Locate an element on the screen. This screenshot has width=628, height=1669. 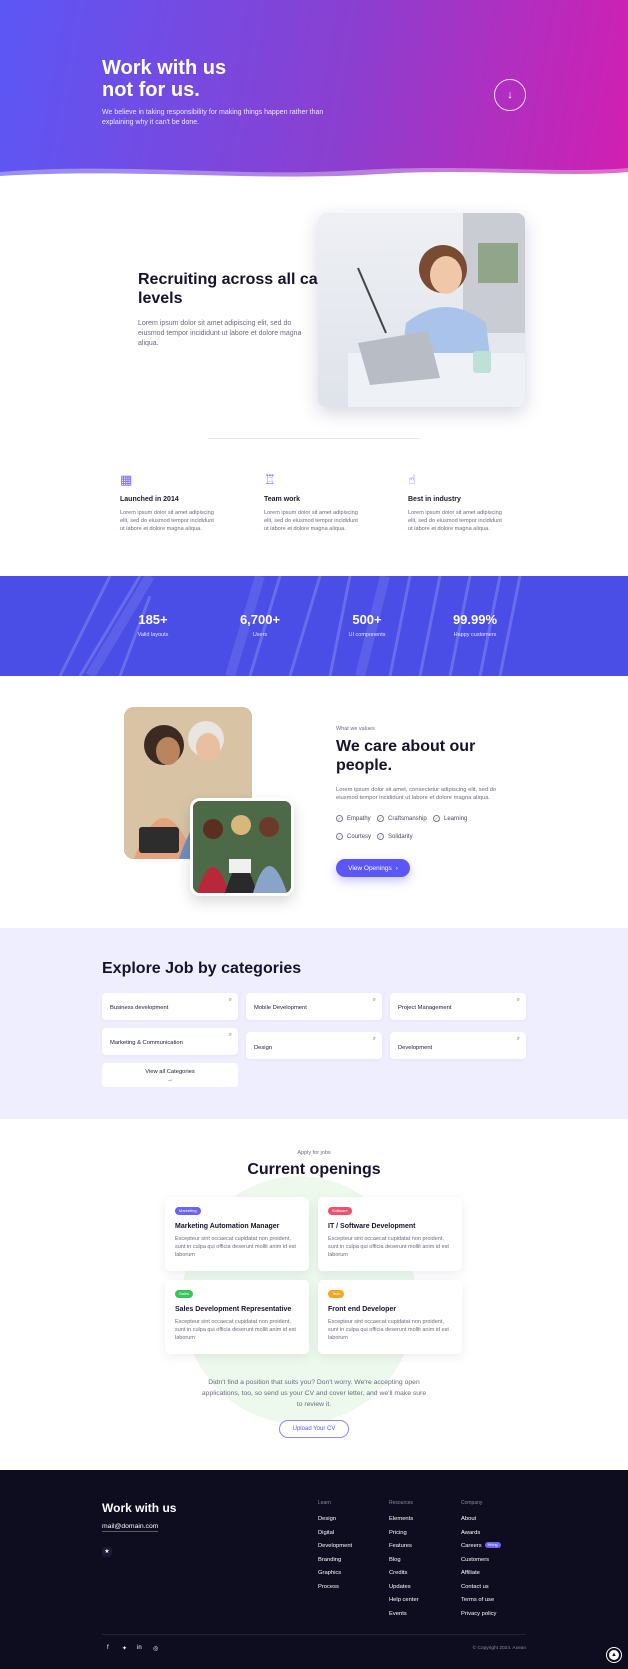
openings-title: Current openings is located at coordinates (314, 1169).